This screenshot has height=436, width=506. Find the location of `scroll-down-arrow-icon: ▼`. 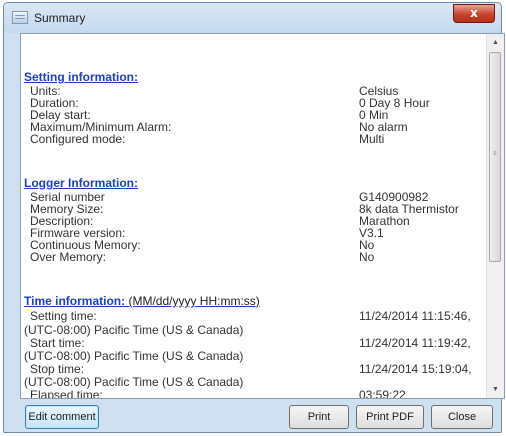

scroll-down-arrow-icon: ▼ is located at coordinates (495, 389).